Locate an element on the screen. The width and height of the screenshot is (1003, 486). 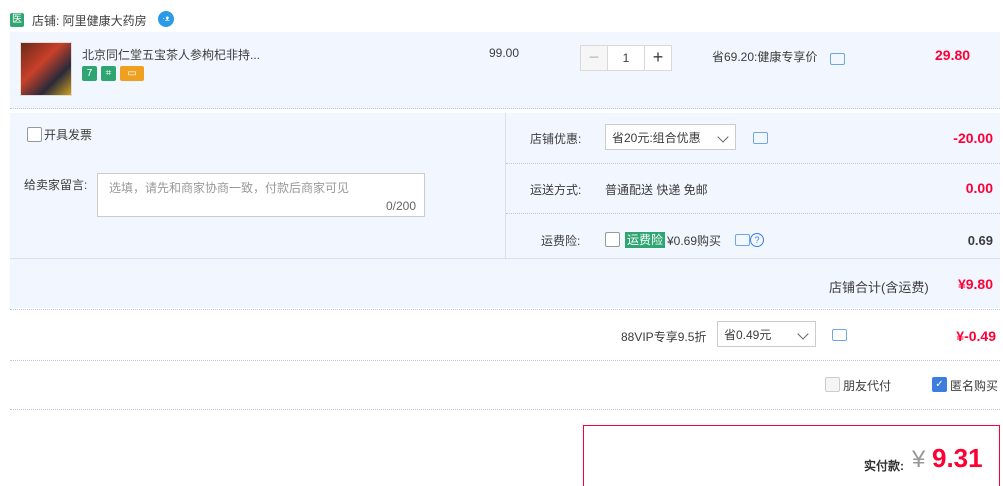
card-payment-icon: ▭ is located at coordinates (132, 73).